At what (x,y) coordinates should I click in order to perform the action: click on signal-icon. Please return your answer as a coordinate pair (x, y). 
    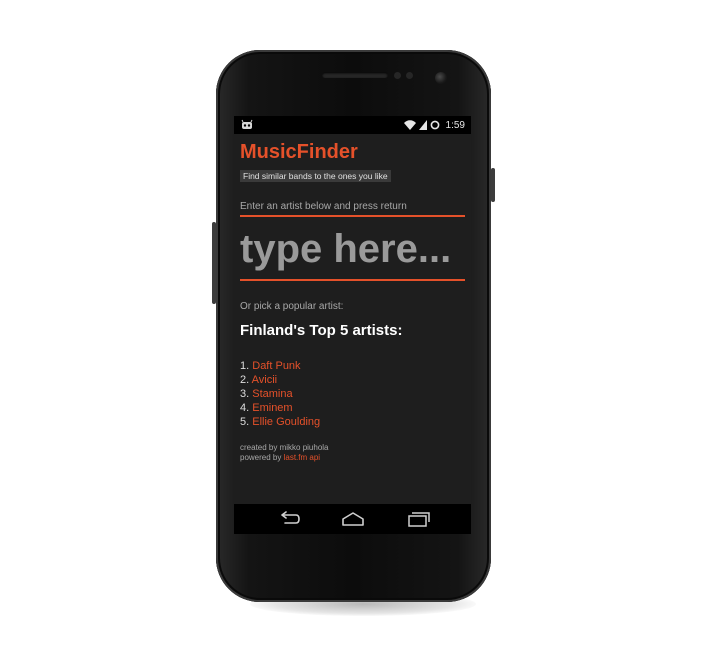
    Looking at the image, I should click on (422, 125).